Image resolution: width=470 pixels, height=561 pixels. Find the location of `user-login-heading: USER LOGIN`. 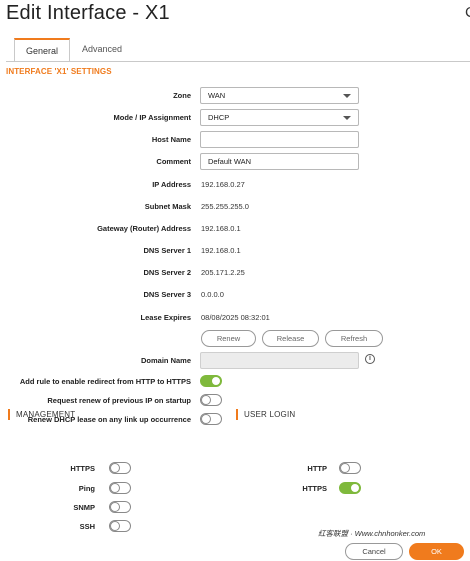

user-login-heading: USER LOGIN is located at coordinates (265, 414).